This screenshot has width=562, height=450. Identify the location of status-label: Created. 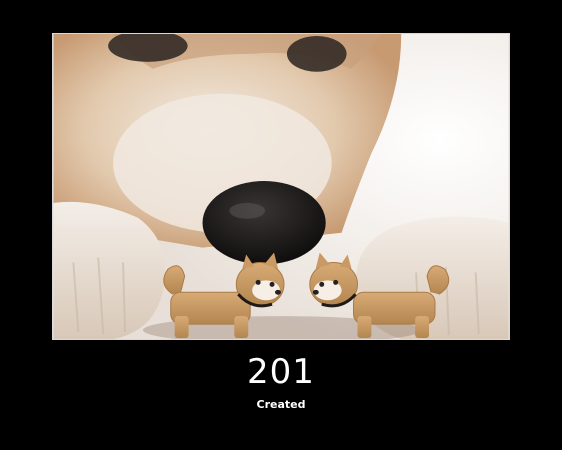
(281, 404).